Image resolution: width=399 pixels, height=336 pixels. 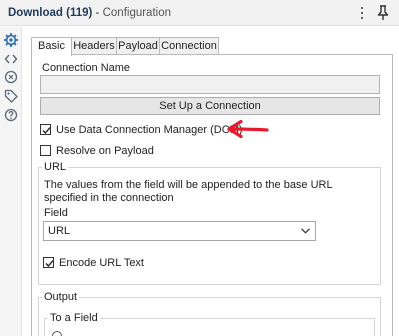 What do you see at coordinates (48, 262) in the screenshot?
I see `encode-url-checkbox` at bounding box center [48, 262].